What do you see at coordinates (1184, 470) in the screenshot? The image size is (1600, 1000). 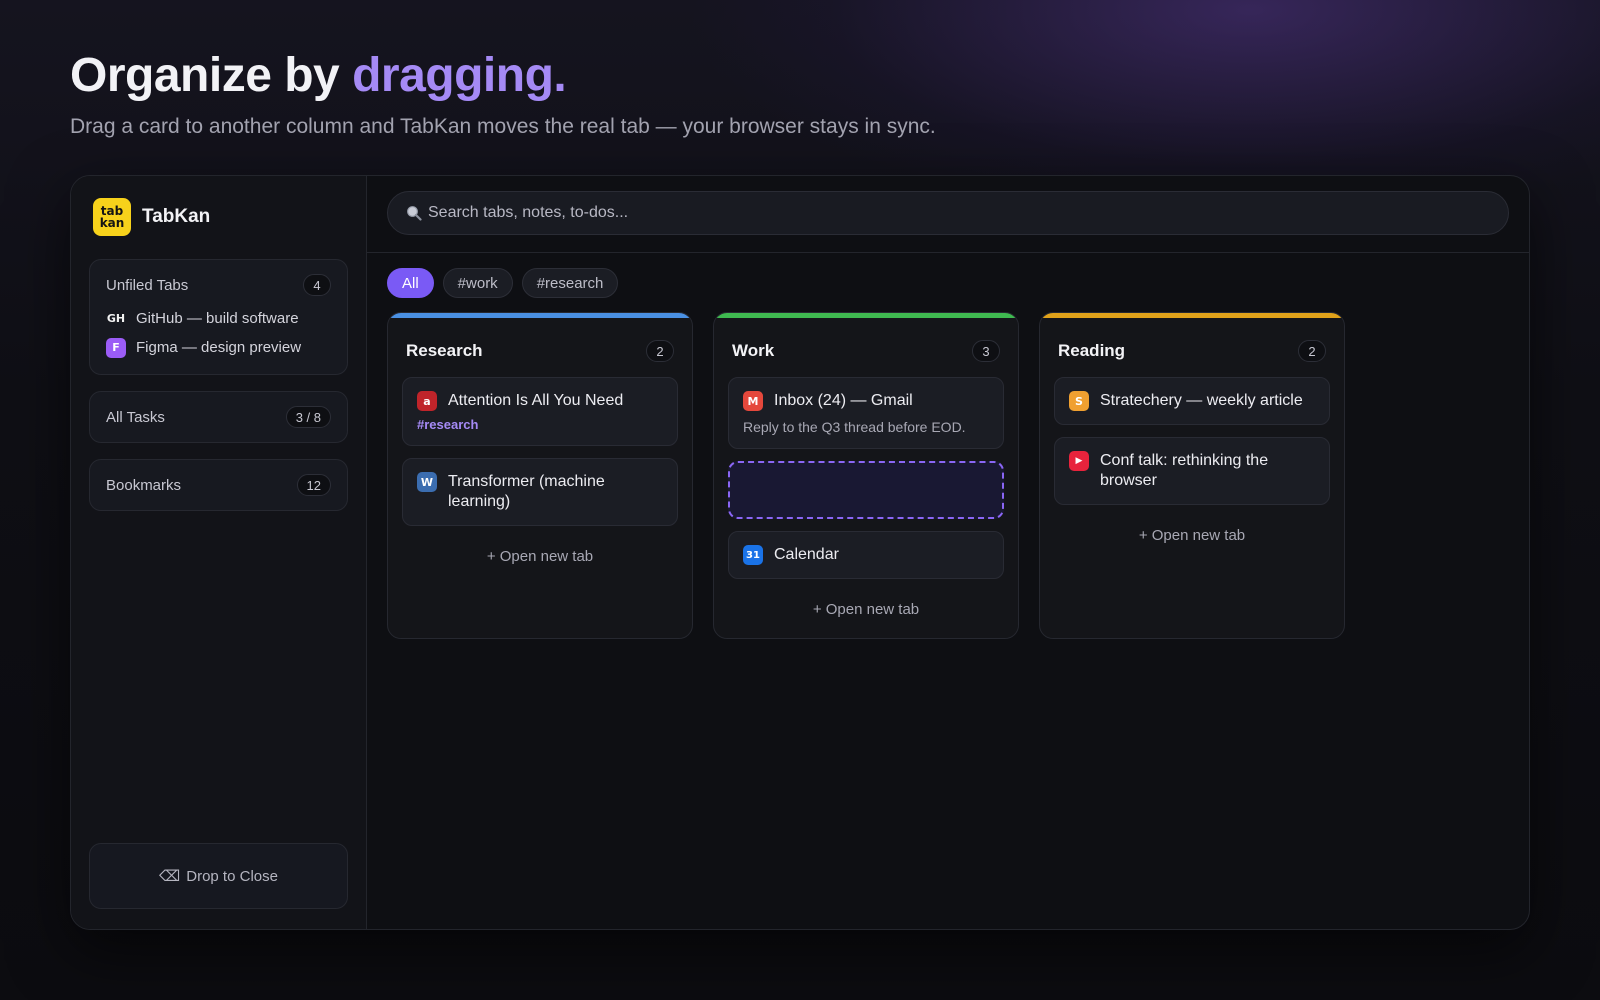 I see `card-title: Conf talk: rethinking the browser` at bounding box center [1184, 470].